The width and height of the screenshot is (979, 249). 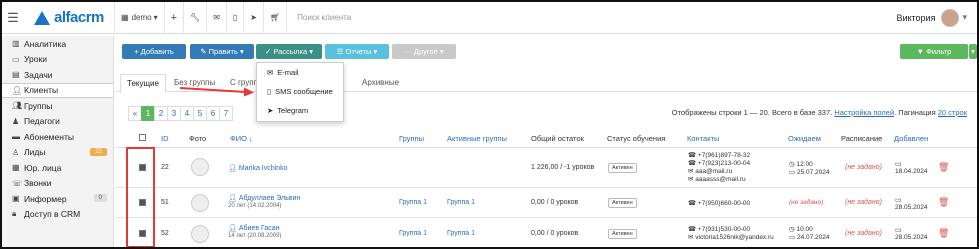 I want to click on sidebar-item-informer: ▣ Информер 0, so click(x=57, y=199).